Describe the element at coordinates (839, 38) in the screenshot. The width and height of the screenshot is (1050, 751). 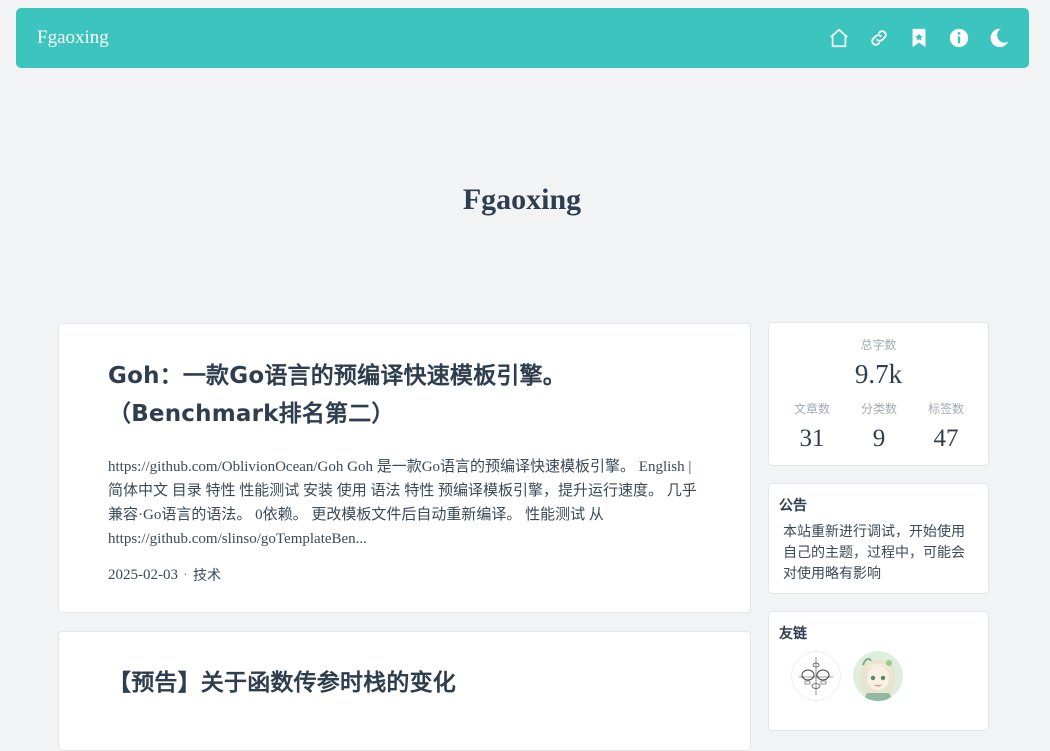
I see `home-icon` at that location.